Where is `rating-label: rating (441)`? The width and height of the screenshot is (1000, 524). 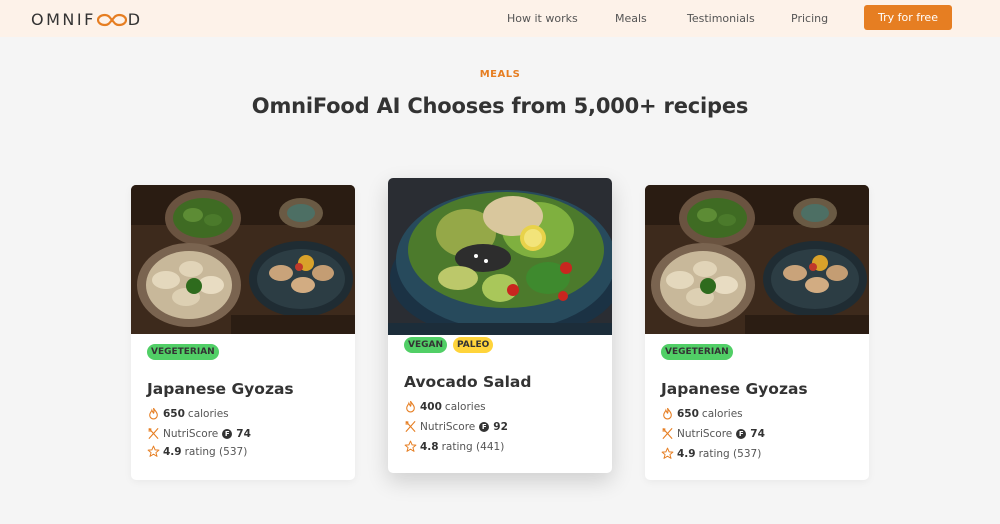 rating-label: rating (441) is located at coordinates (473, 446).